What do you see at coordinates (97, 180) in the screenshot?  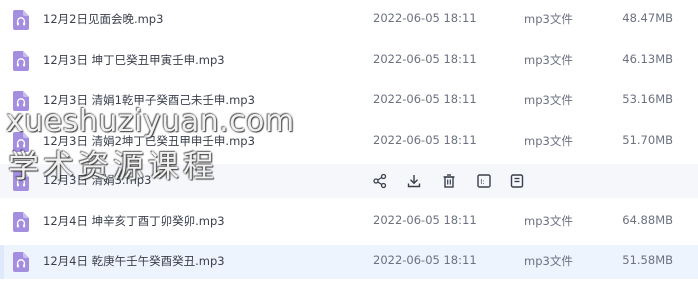 I see `file-name: 12月3日 清娟3.mp3` at bounding box center [97, 180].